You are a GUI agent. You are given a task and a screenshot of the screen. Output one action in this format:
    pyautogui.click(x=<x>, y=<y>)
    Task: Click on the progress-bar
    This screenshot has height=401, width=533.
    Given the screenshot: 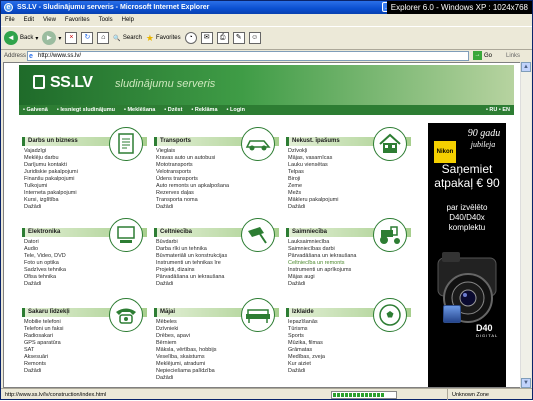 What is the action you would take?
    pyautogui.click(x=364, y=395)
    